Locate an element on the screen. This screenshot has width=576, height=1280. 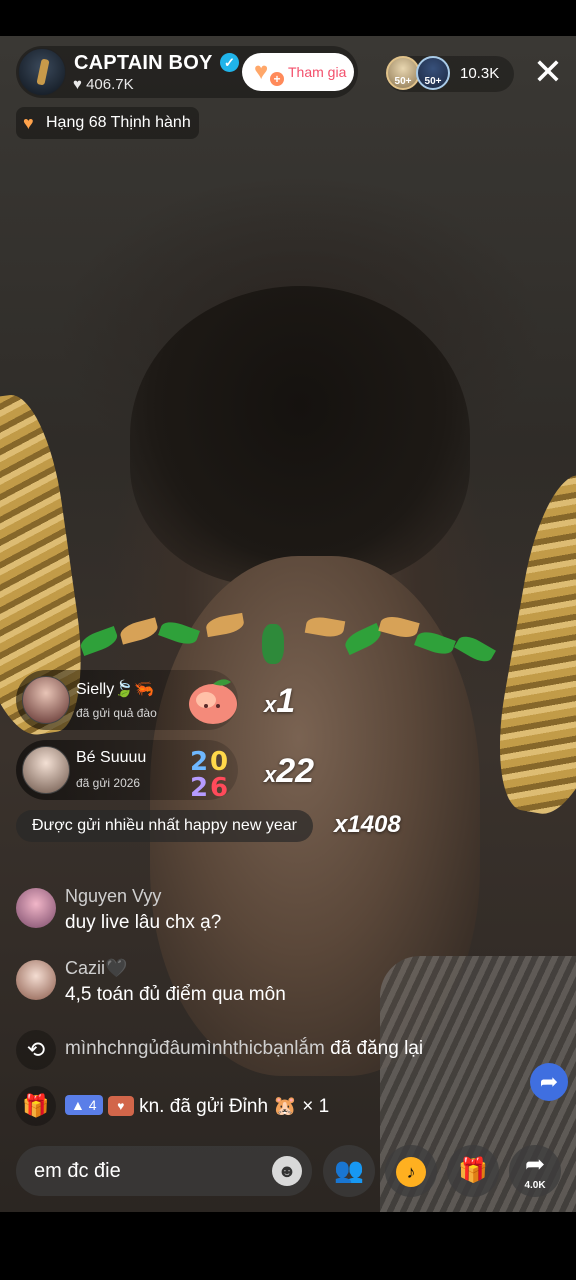
share-arrow-icon: ➦ is located at coordinates (549, 1082).